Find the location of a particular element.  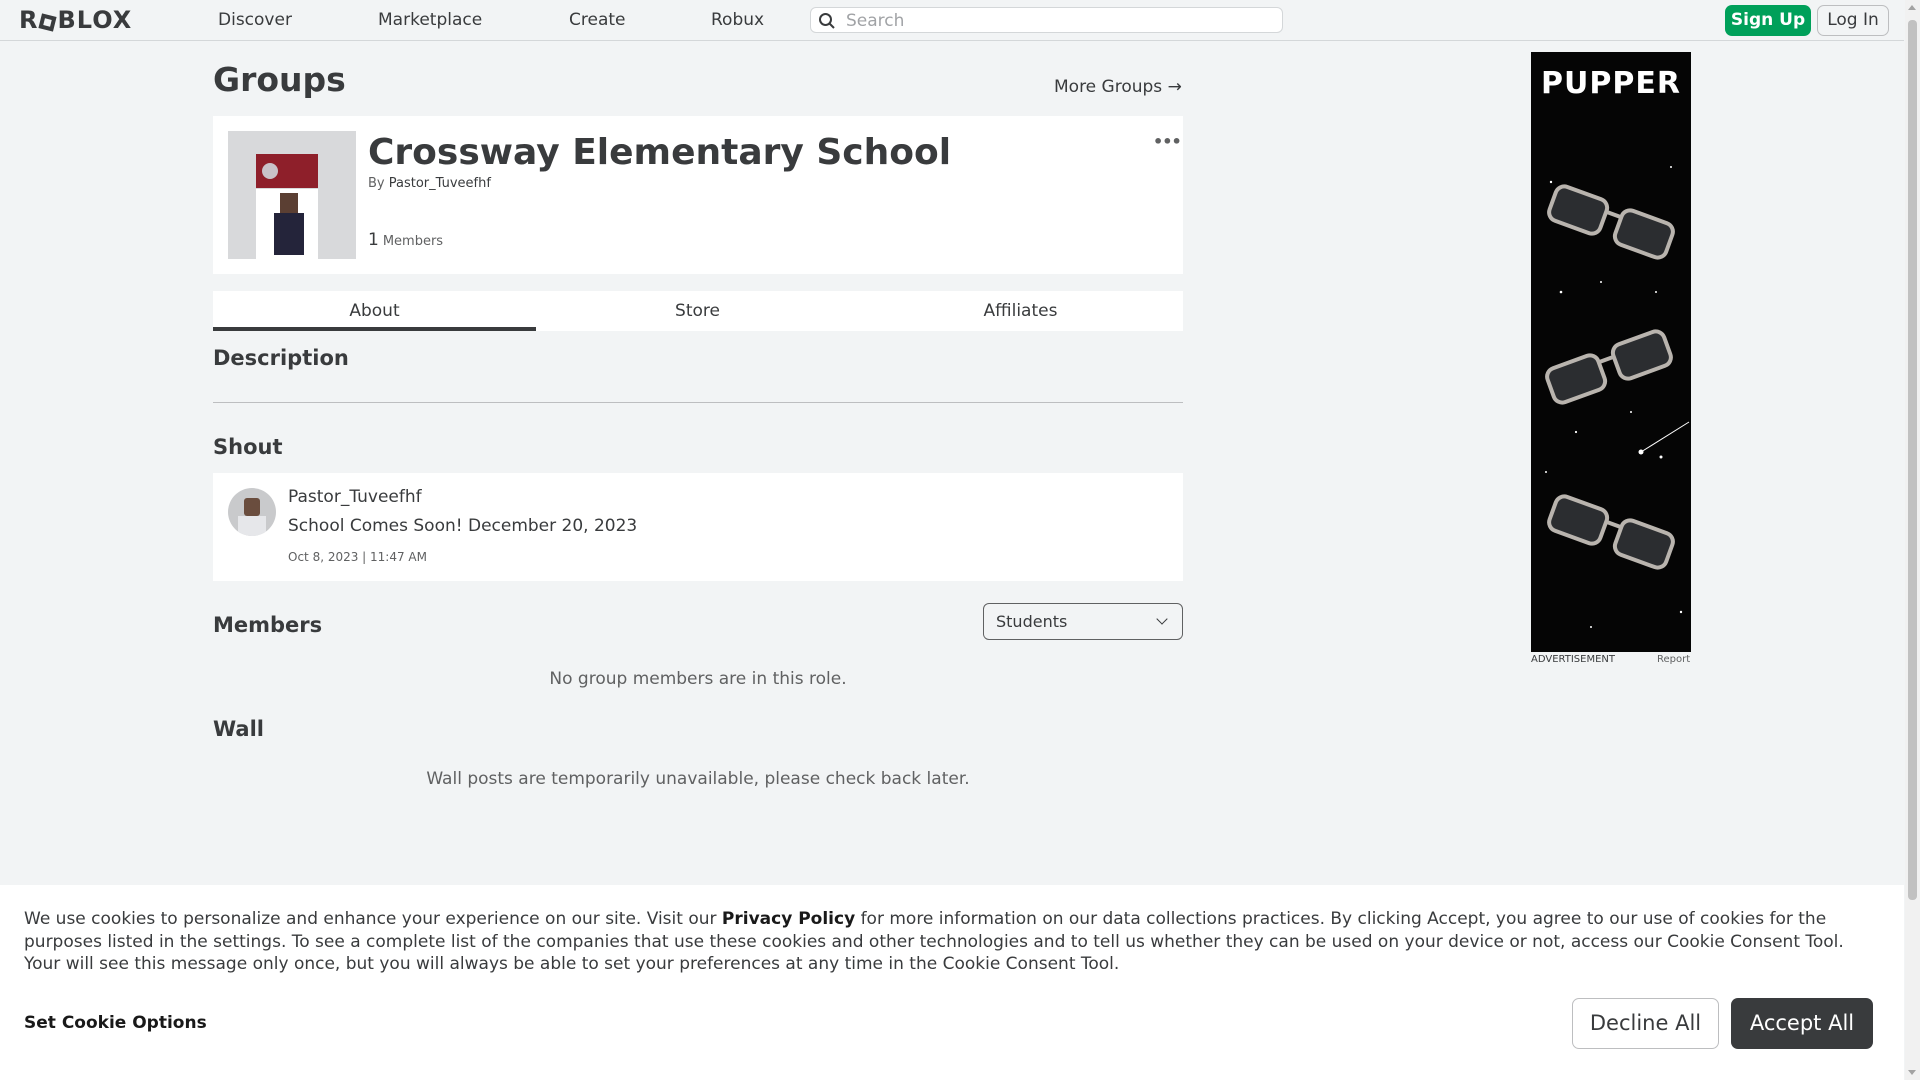

shout-text: School Comes Soon! December 20, 2023 is located at coordinates (463, 526).